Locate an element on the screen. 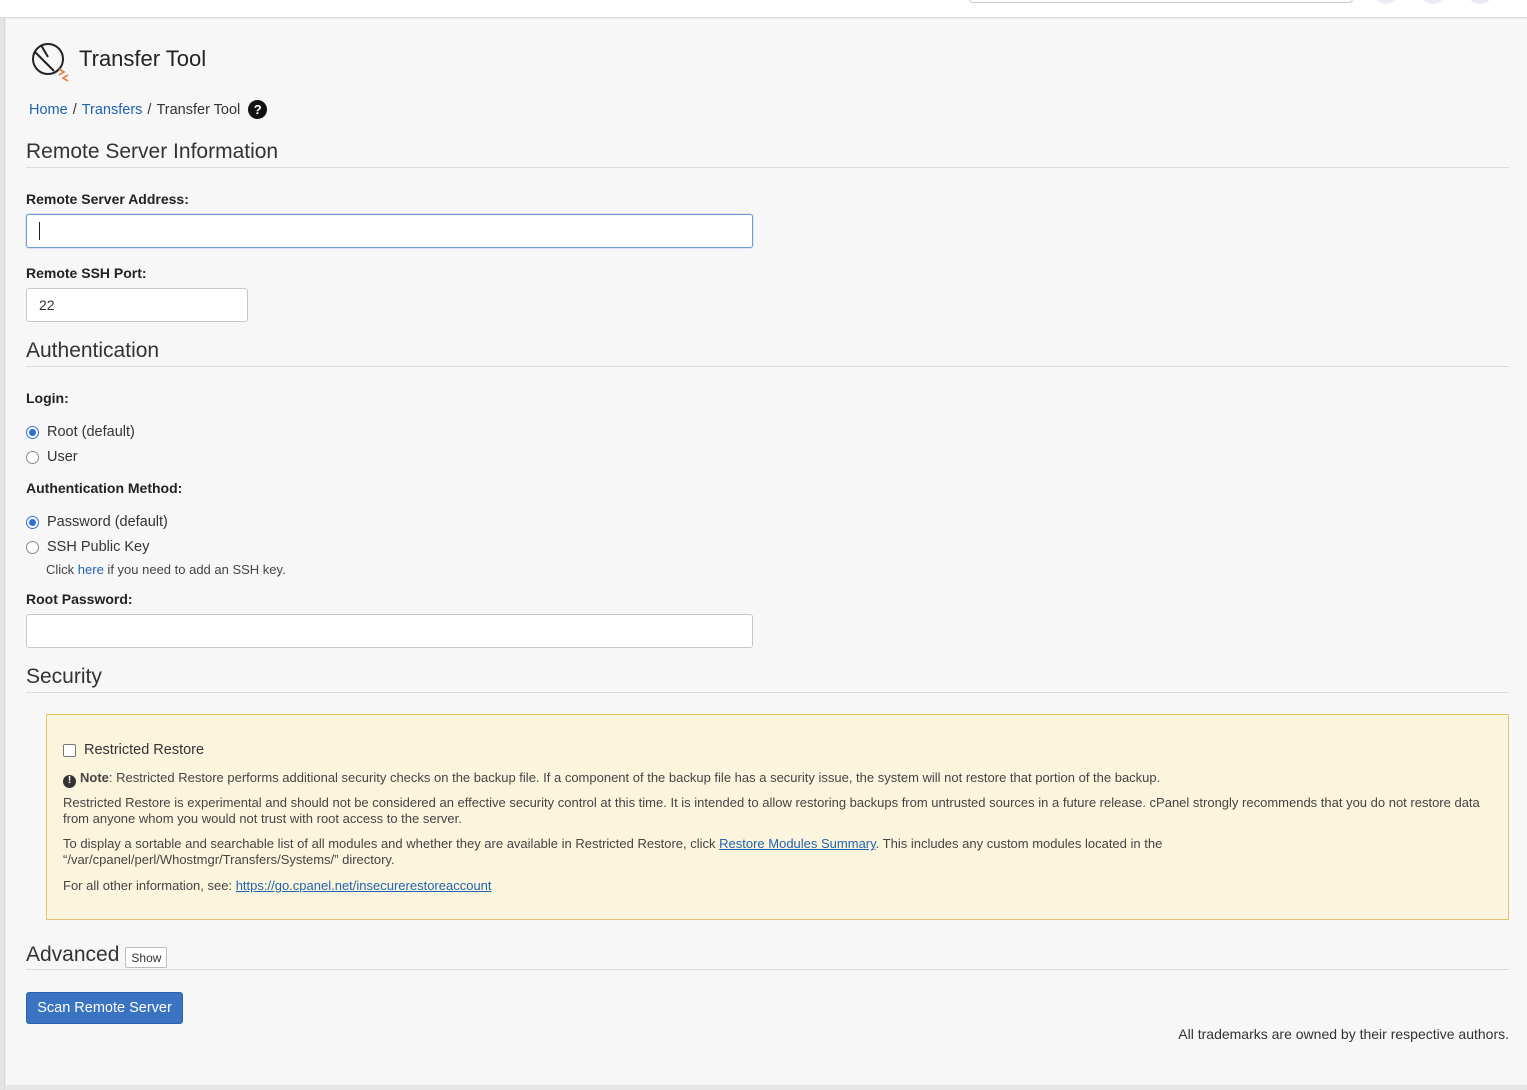  authentication-method-label: Authentication Method: is located at coordinates (104, 488).